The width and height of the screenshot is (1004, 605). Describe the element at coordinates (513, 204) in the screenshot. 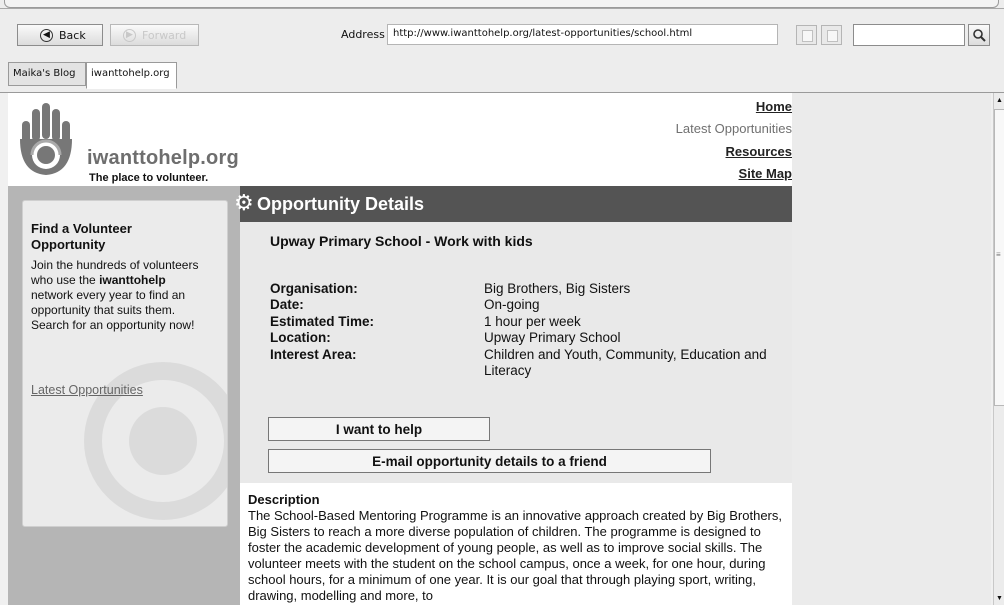

I see `details-header: ⚙ Opportunity Details` at that location.